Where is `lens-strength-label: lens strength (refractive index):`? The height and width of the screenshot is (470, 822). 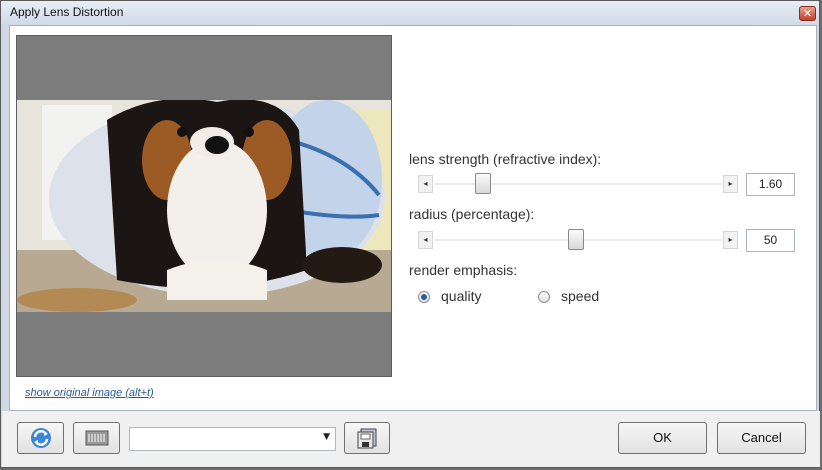 lens-strength-label: lens strength (refractive index): is located at coordinates (505, 159).